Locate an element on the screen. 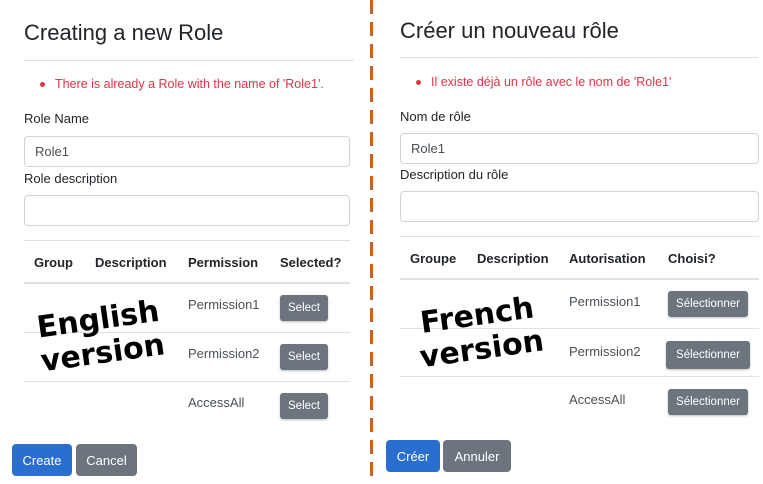 This screenshot has width=763, height=484. version-annotation: English version is located at coordinates (100, 337).